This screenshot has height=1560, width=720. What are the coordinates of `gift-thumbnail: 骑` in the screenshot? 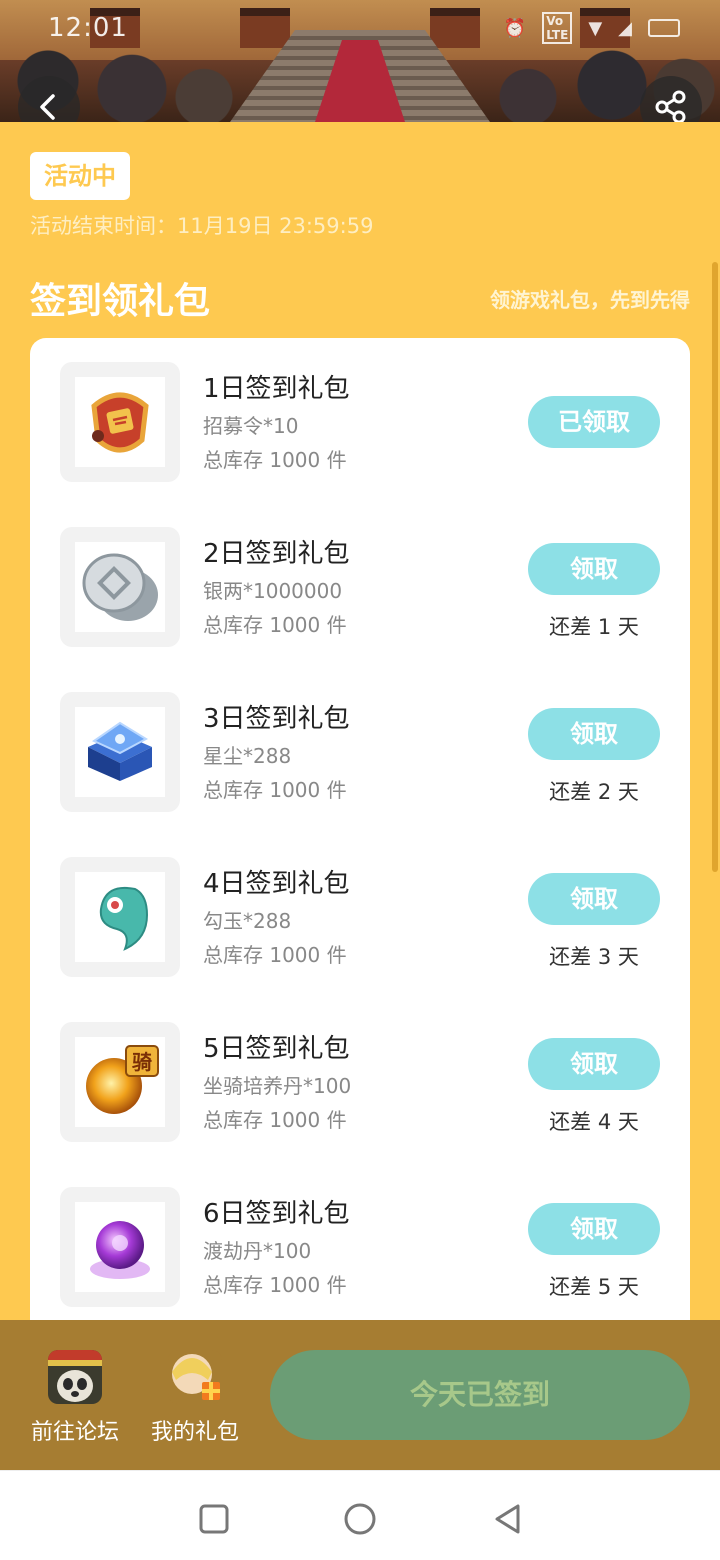 It's located at (120, 1082).